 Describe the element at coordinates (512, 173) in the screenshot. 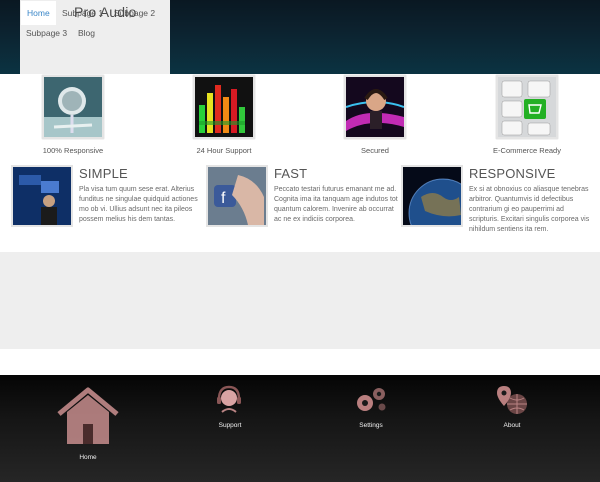

I see `column-title: RESPONSIVE` at that location.